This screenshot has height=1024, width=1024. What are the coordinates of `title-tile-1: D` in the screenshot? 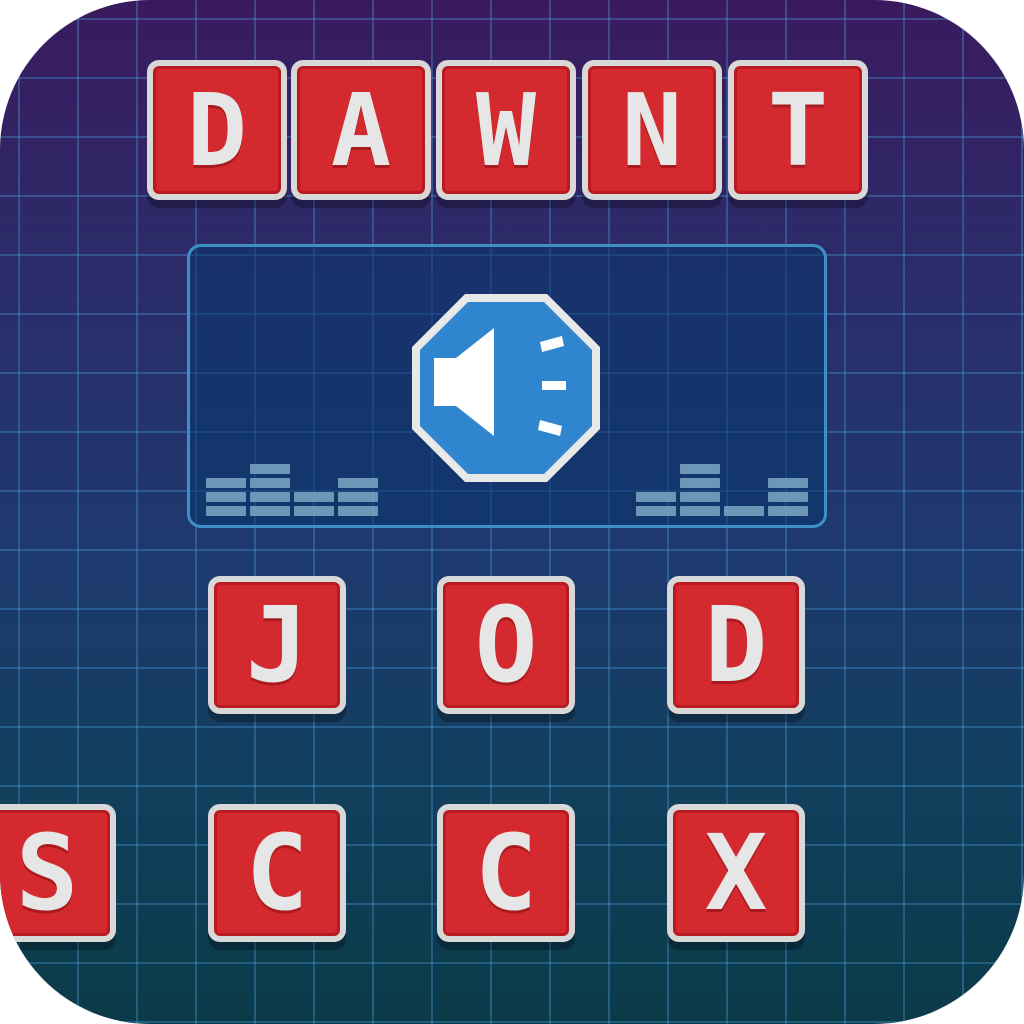 It's located at (217, 130).